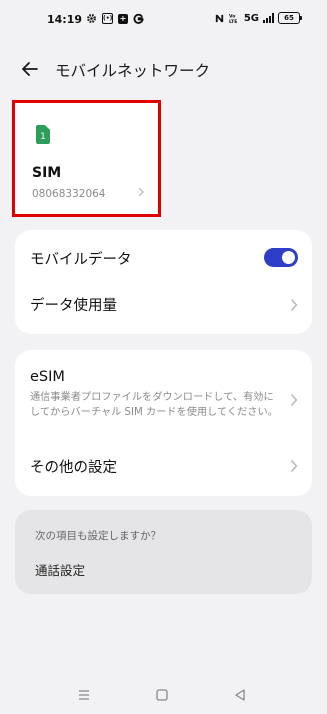  Describe the element at coordinates (163, 308) in the screenshot. I see `data-usage-row: データ使用量` at that location.